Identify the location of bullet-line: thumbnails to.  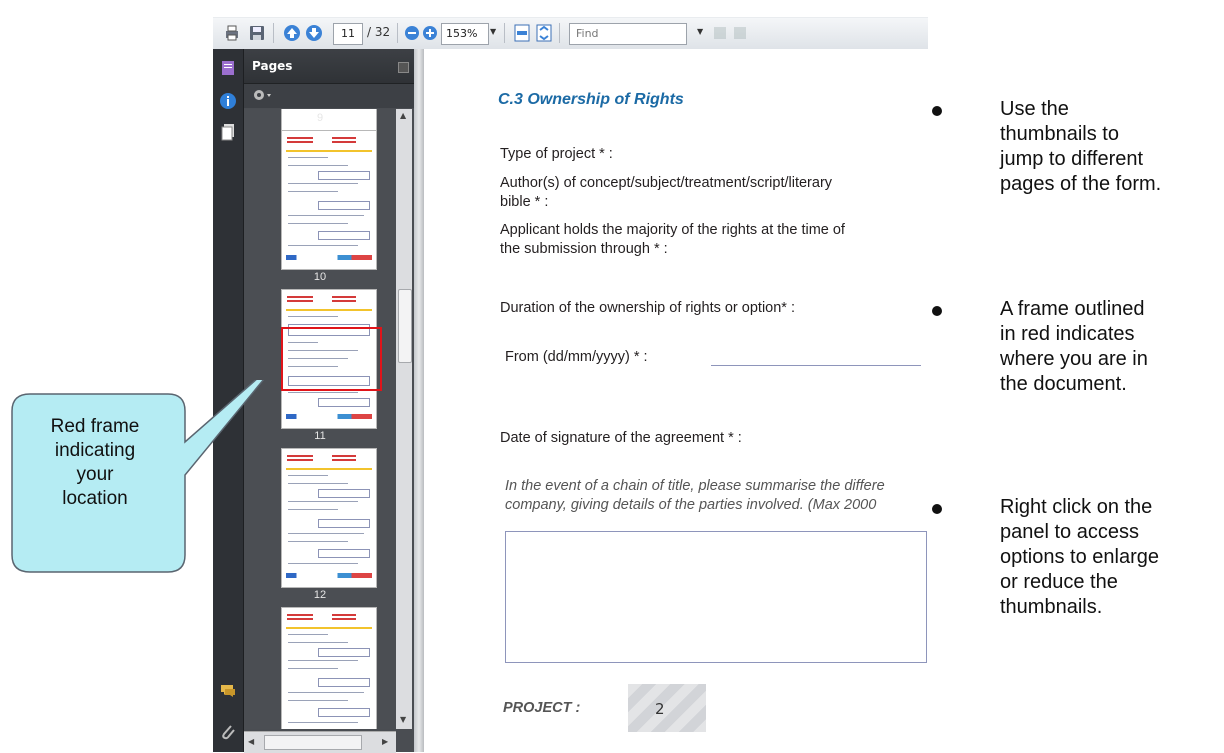
(1059, 134).